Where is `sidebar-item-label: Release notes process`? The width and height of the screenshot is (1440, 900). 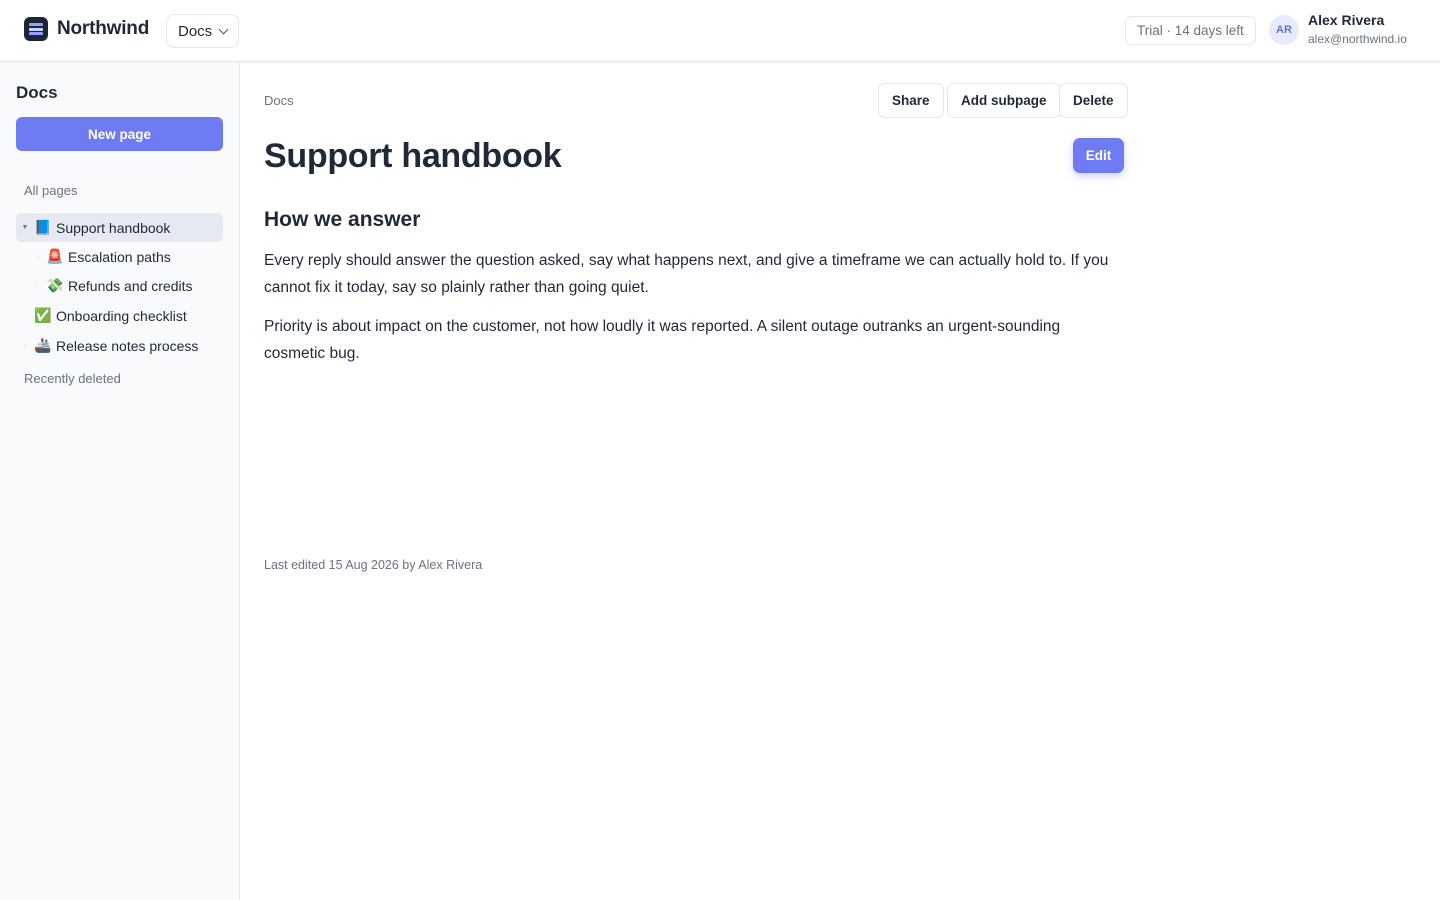
sidebar-item-label: Release notes process is located at coordinates (127, 345).